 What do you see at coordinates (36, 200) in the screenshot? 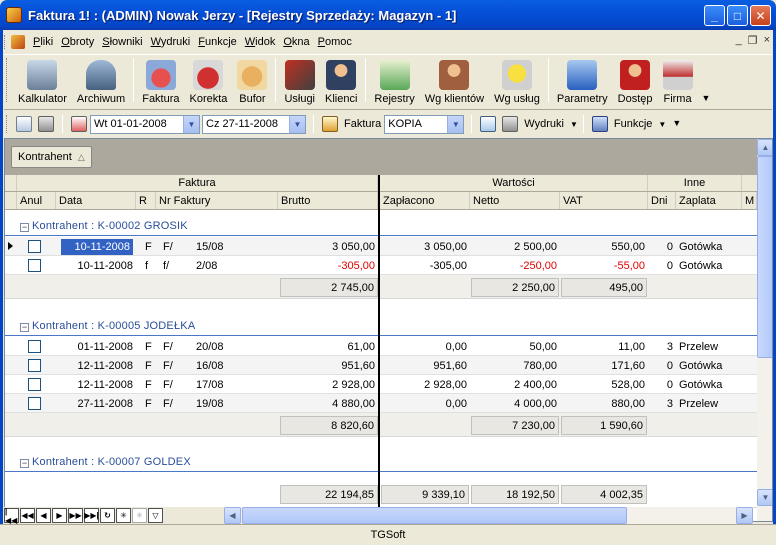
I see `col-anul: Anul` at bounding box center [36, 200].